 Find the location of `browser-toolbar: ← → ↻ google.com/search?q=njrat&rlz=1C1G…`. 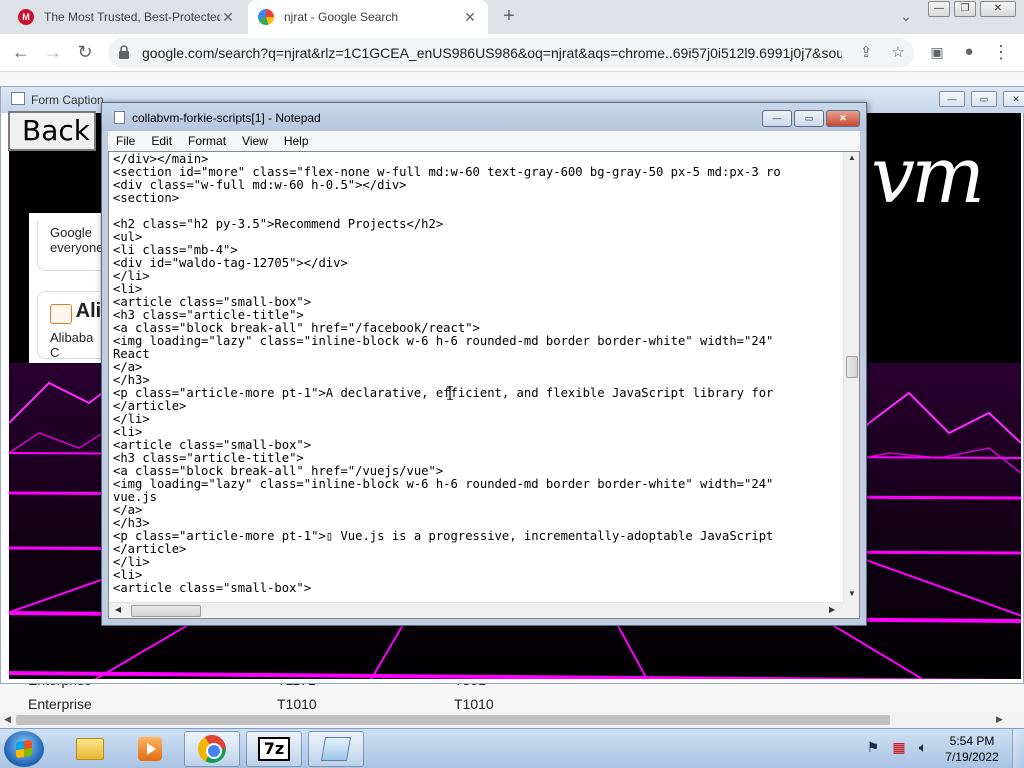

browser-toolbar: ← → ↻ google.com/search?q=njrat&rlz=1C1G… is located at coordinates (512, 53).